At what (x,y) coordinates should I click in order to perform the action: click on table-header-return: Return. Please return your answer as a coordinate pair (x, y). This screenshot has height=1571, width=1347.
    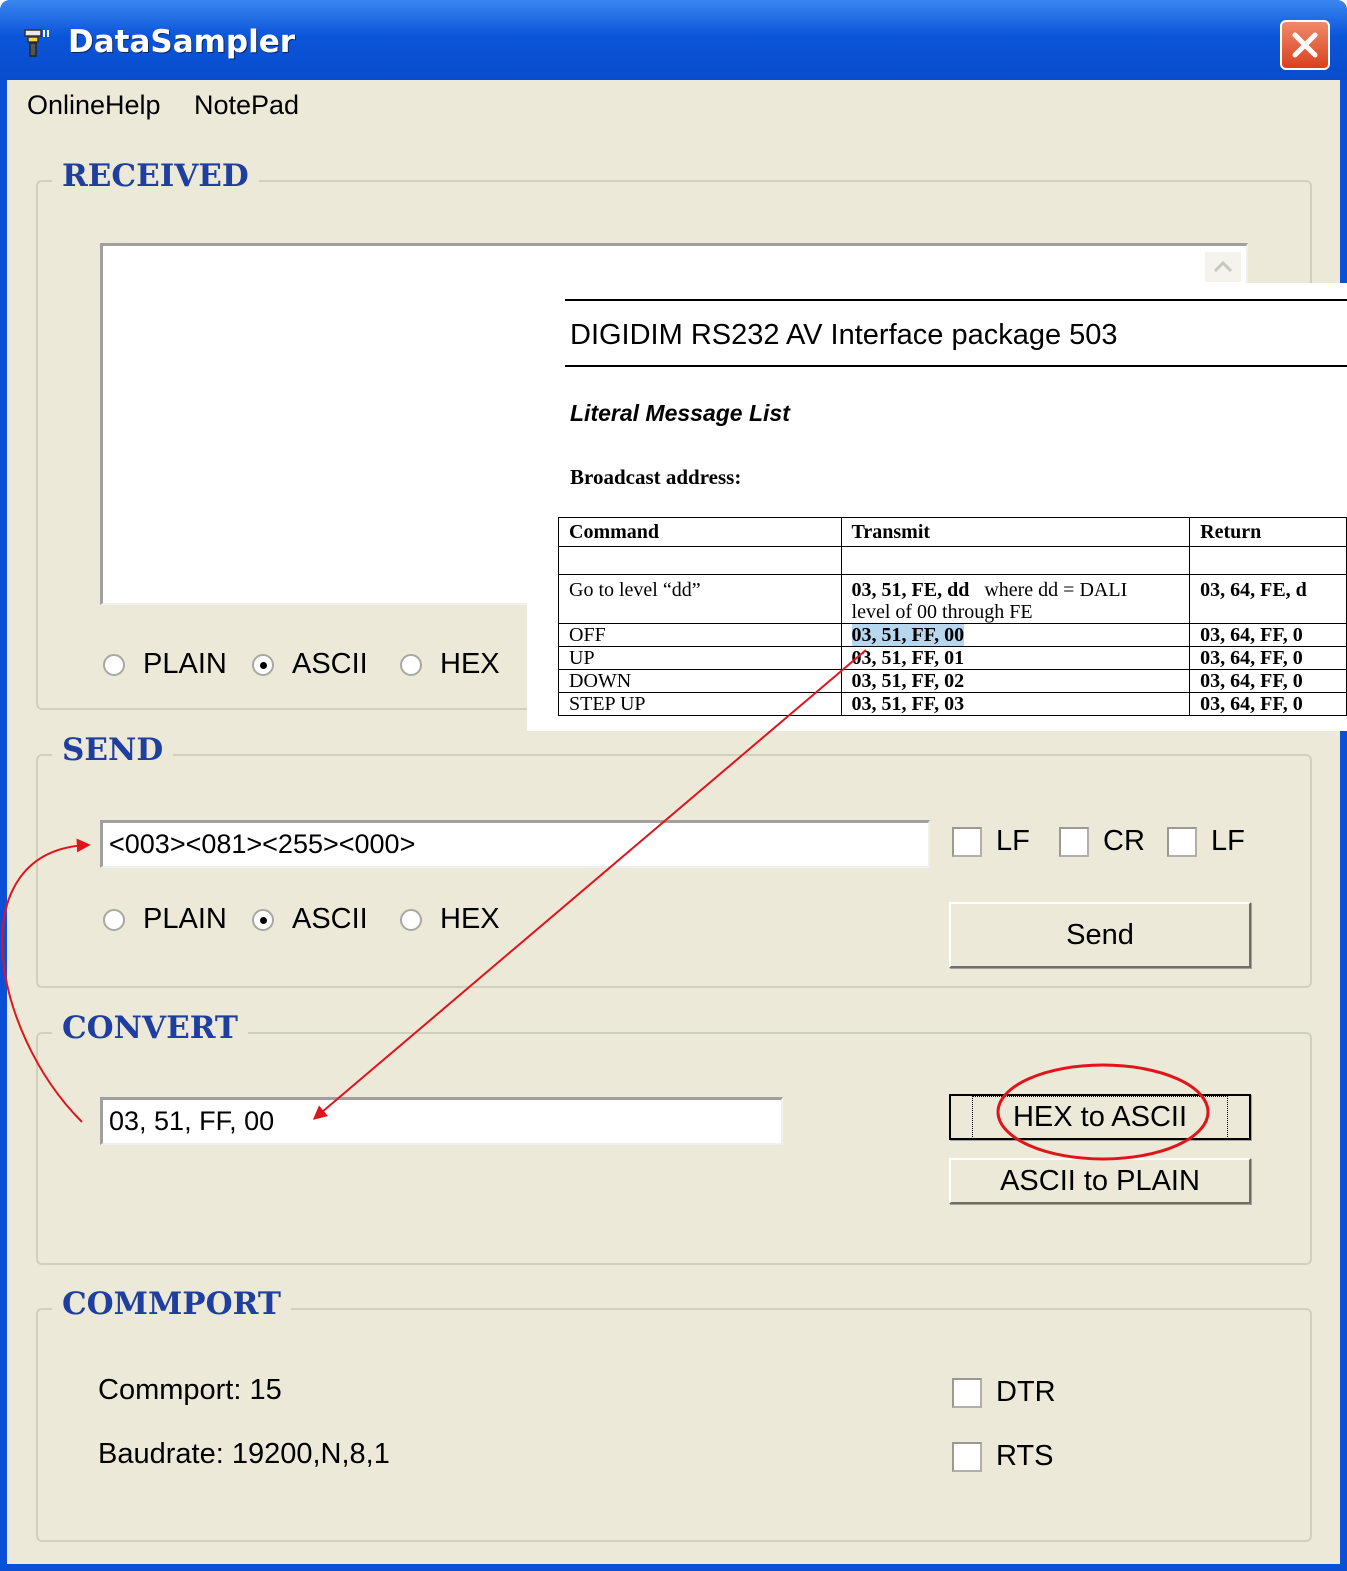
    Looking at the image, I should click on (1268, 532).